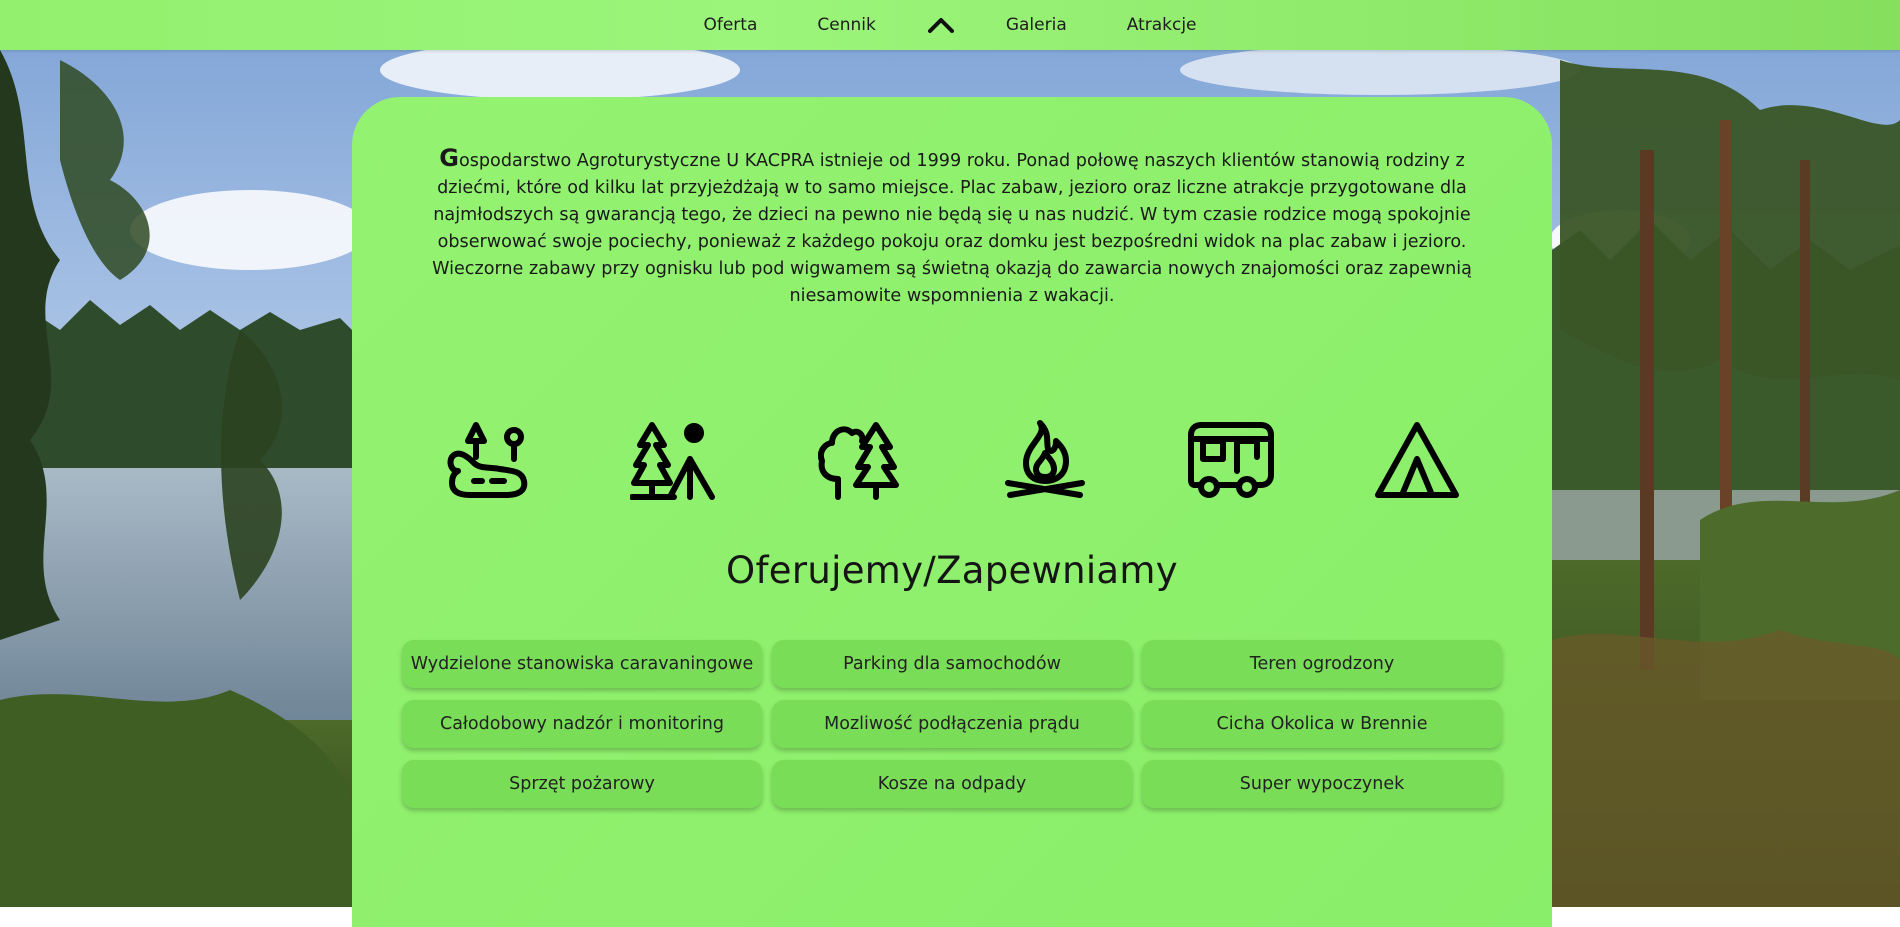  I want to click on forest-icon, so click(859, 460).